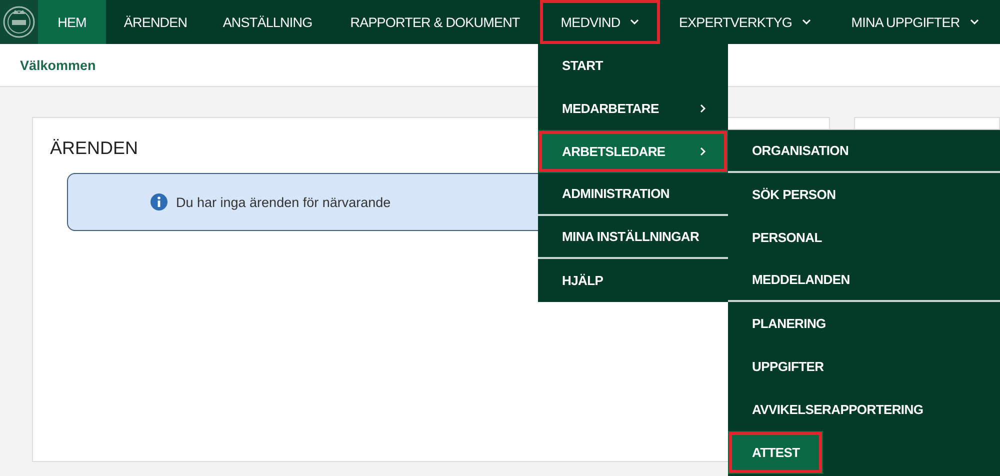 The width and height of the screenshot is (1000, 476). Describe the element at coordinates (864, 194) in the screenshot. I see `menu-item: SÖK PERSON` at that location.